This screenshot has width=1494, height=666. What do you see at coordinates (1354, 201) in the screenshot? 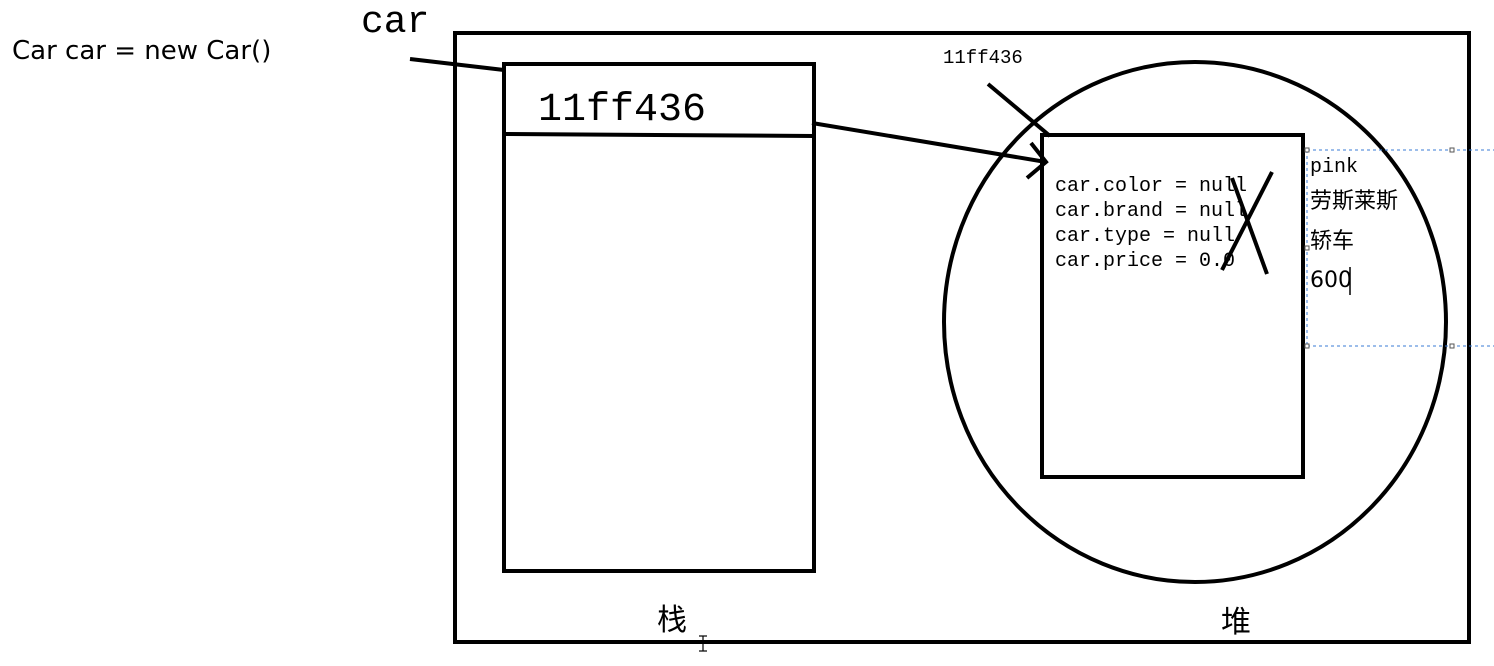
I see `assigned-brand: 劳斯莱斯` at bounding box center [1354, 201].